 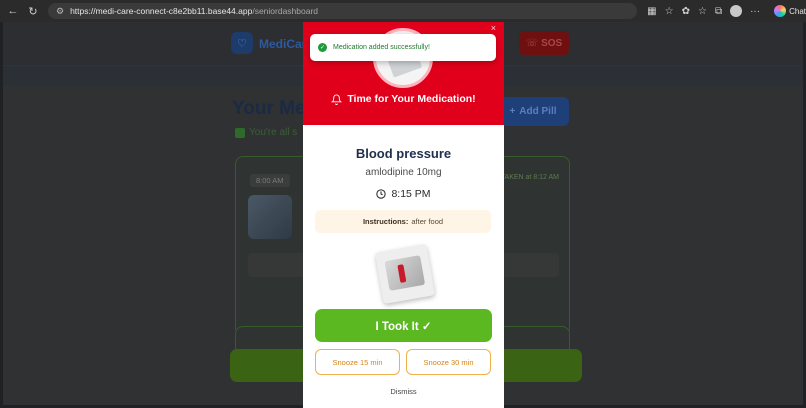 I want to click on bell-icon, so click(x=337, y=99).